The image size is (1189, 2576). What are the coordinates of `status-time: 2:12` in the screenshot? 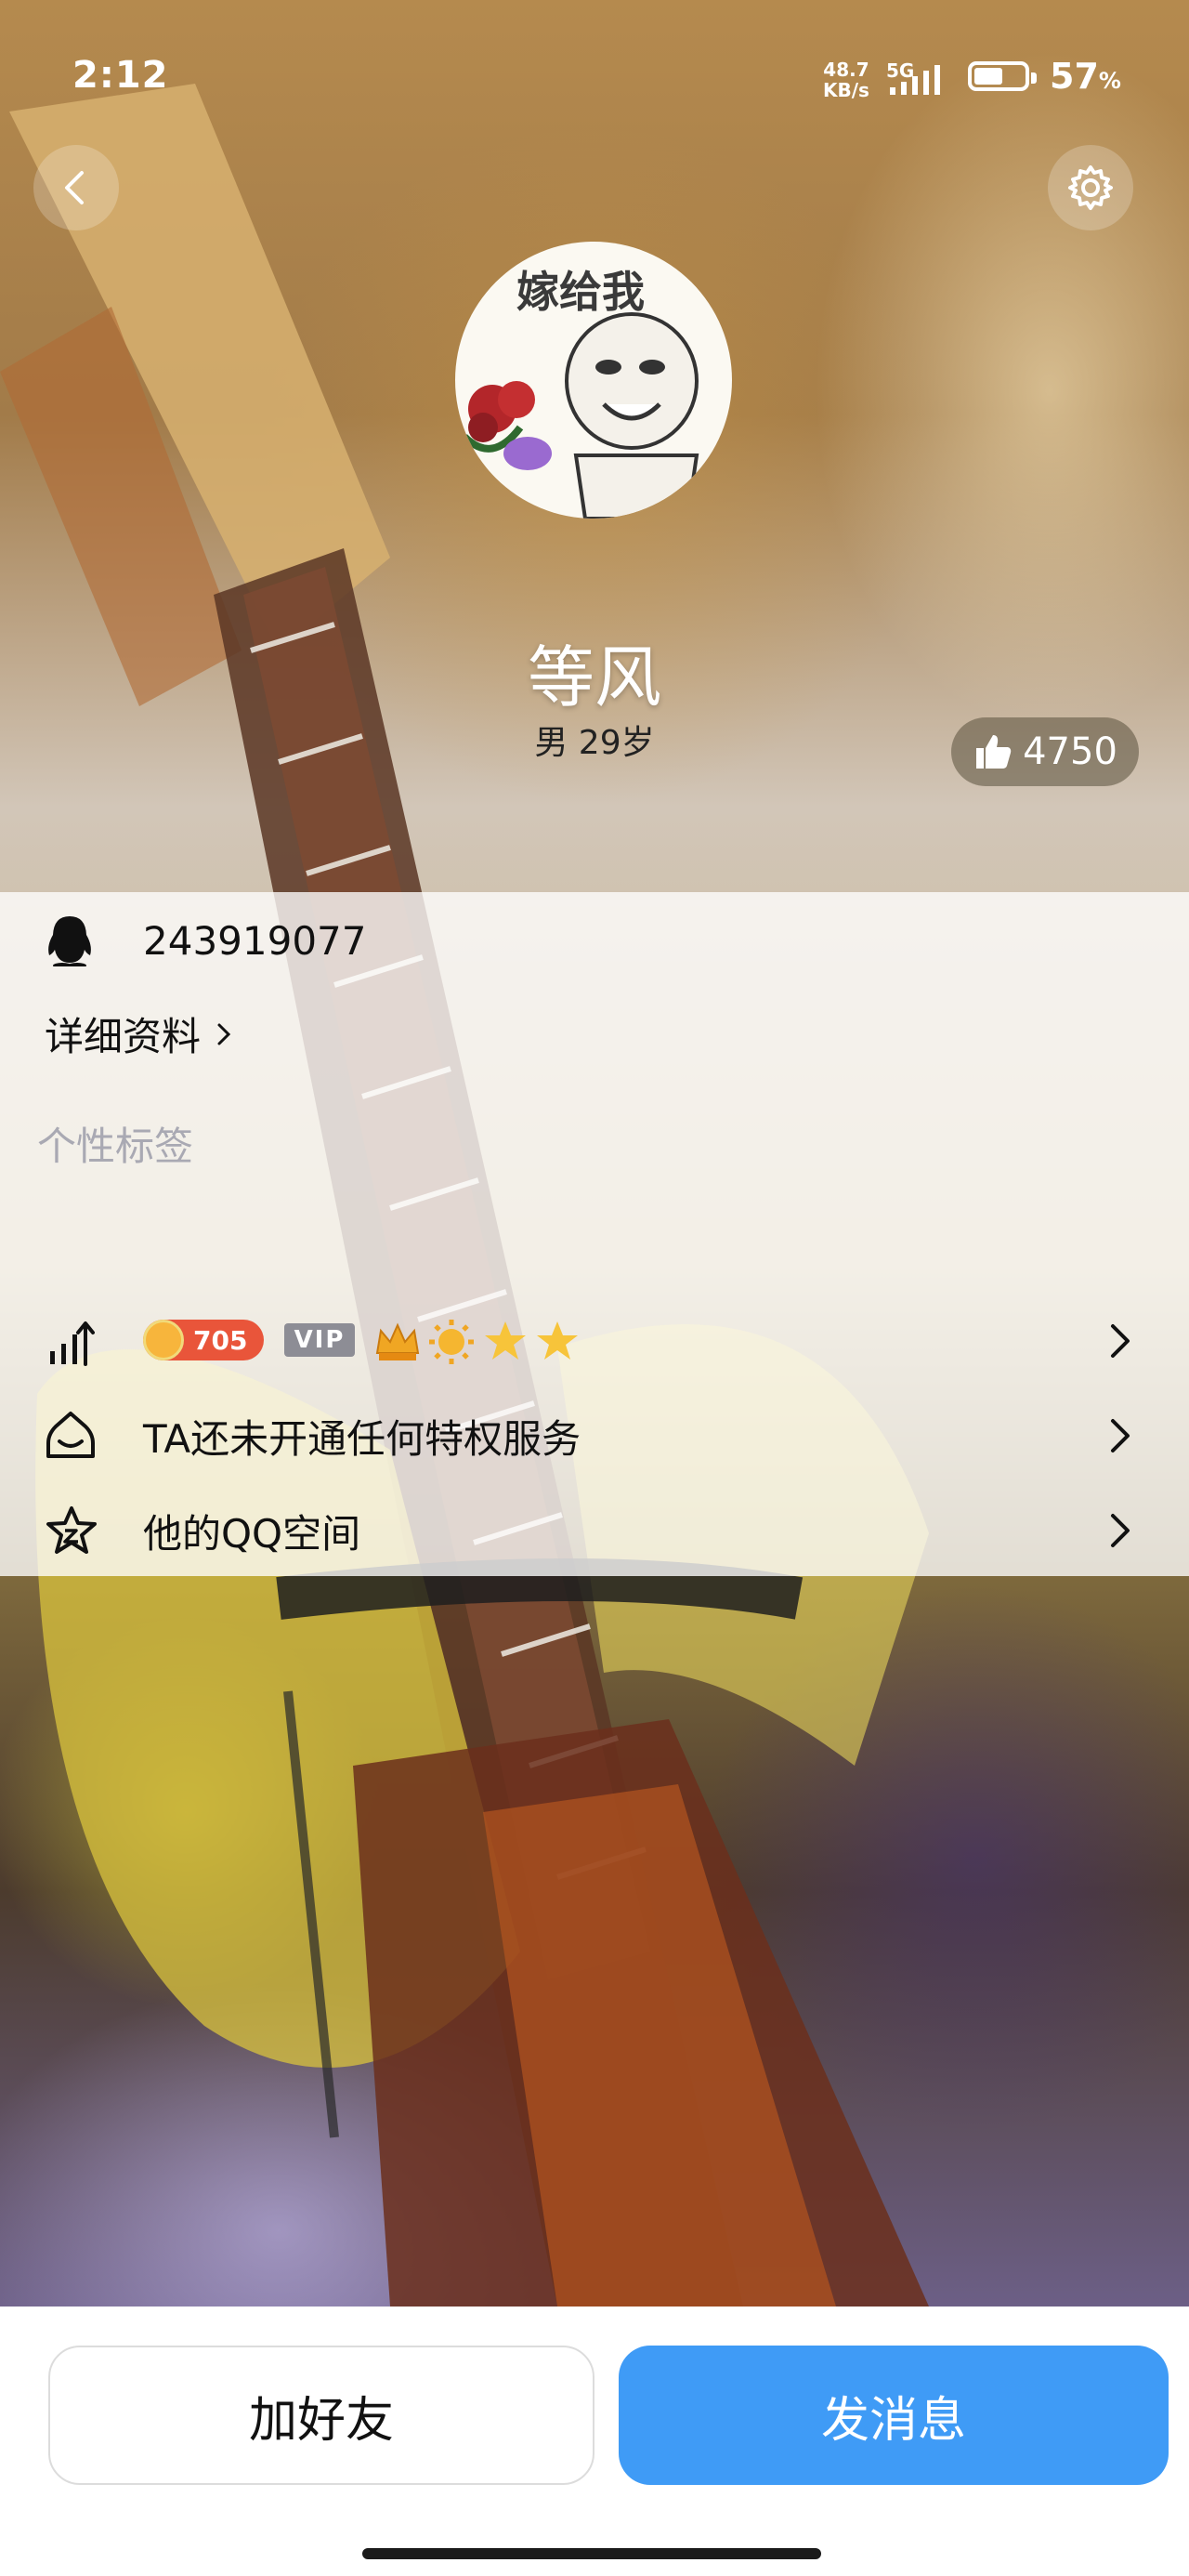 It's located at (120, 75).